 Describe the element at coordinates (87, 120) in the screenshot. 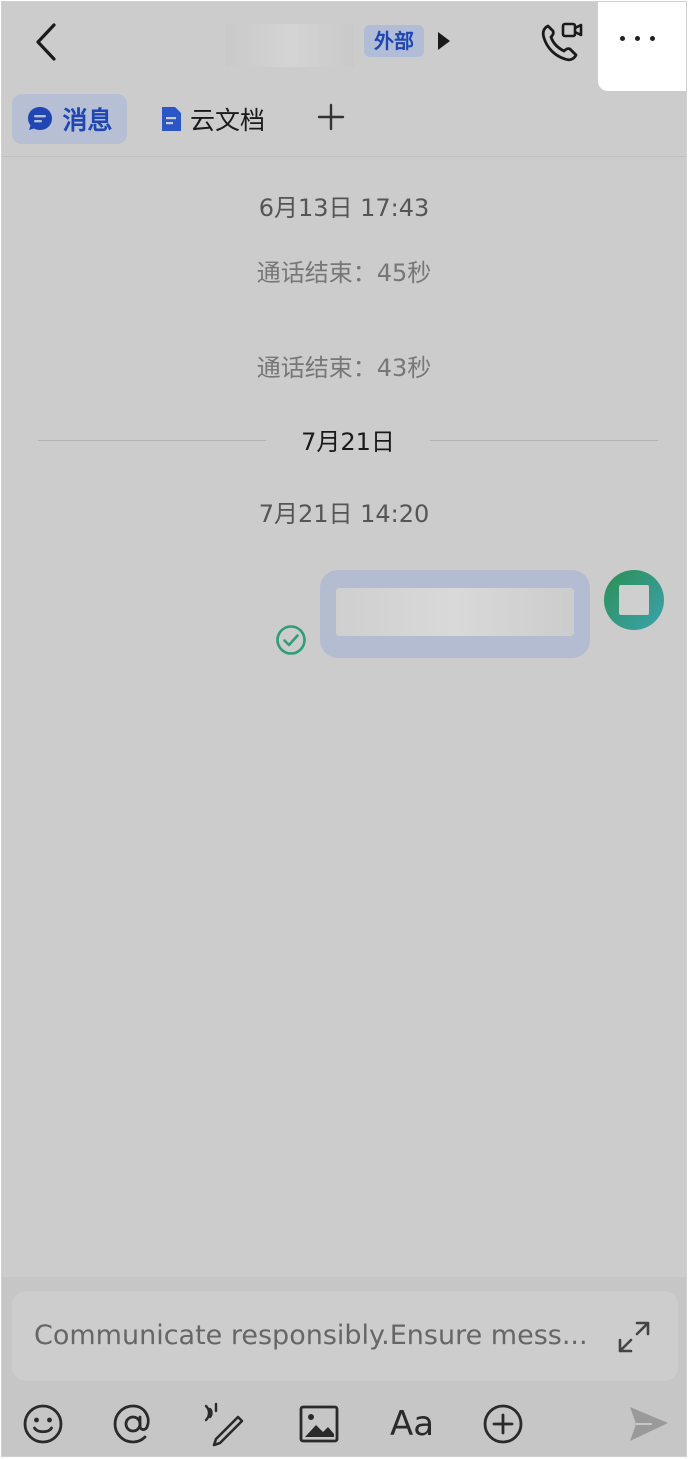

I see `tab-messages-label: 消息` at that location.